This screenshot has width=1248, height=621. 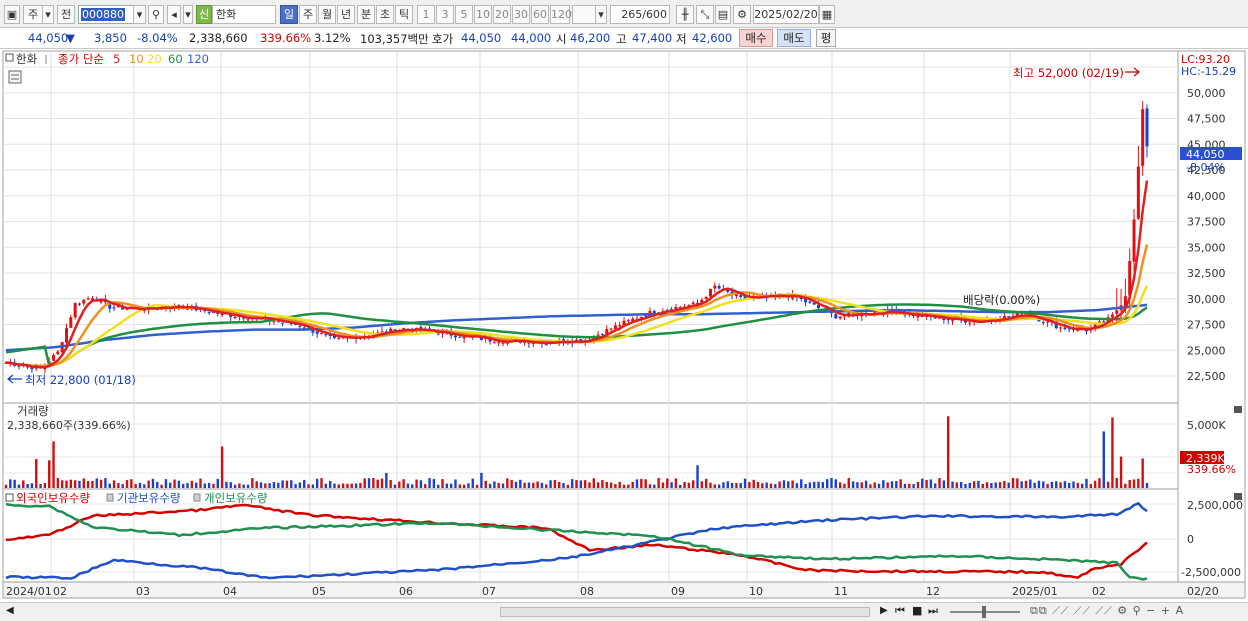 What do you see at coordinates (1068, 73) in the screenshot?
I see `high-annotation: 최고 52,000 (02/19)` at bounding box center [1068, 73].